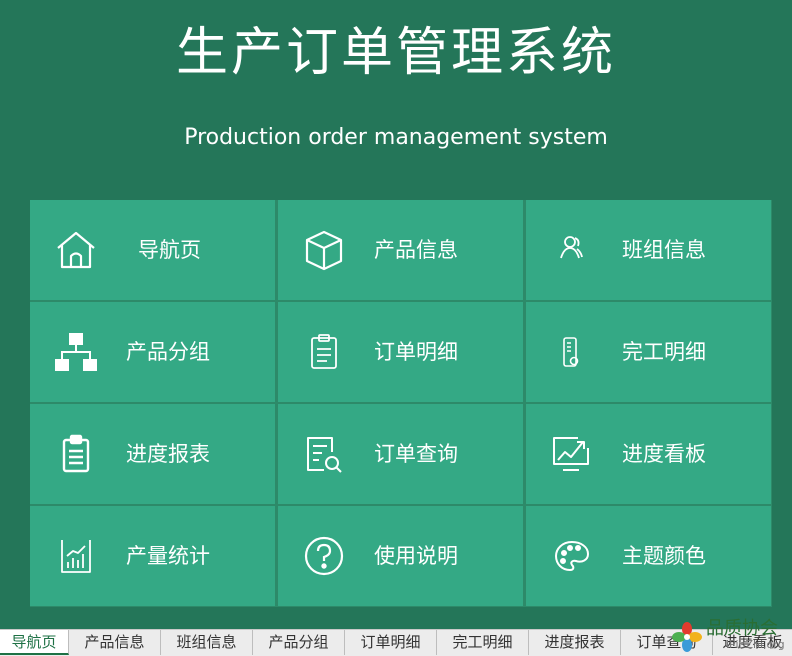  What do you see at coordinates (299, 642) in the screenshot?
I see `sheet-tab-product-group: 产品分组` at bounding box center [299, 642].